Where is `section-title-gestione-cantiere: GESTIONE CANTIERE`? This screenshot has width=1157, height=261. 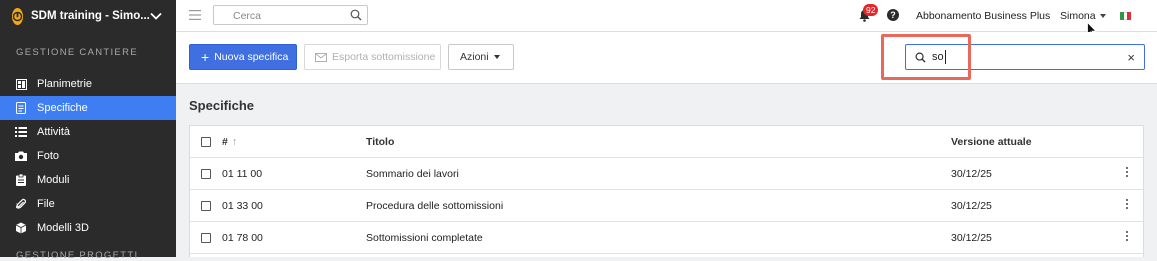 section-title-gestione-cantiere: GESTIONE CANTIERE is located at coordinates (77, 52).